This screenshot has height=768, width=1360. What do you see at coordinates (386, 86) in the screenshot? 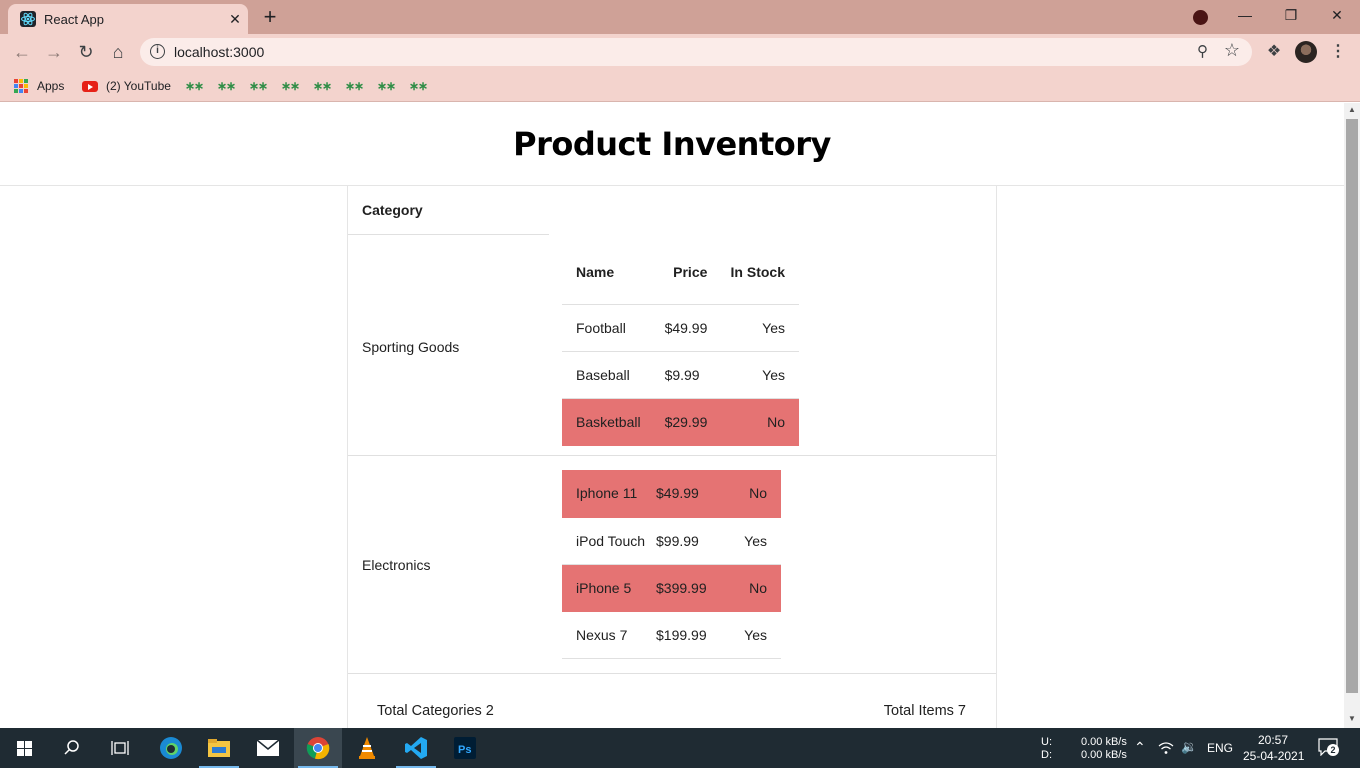
I see `bookmark-gfg-7: ∗∗` at bounding box center [386, 86].